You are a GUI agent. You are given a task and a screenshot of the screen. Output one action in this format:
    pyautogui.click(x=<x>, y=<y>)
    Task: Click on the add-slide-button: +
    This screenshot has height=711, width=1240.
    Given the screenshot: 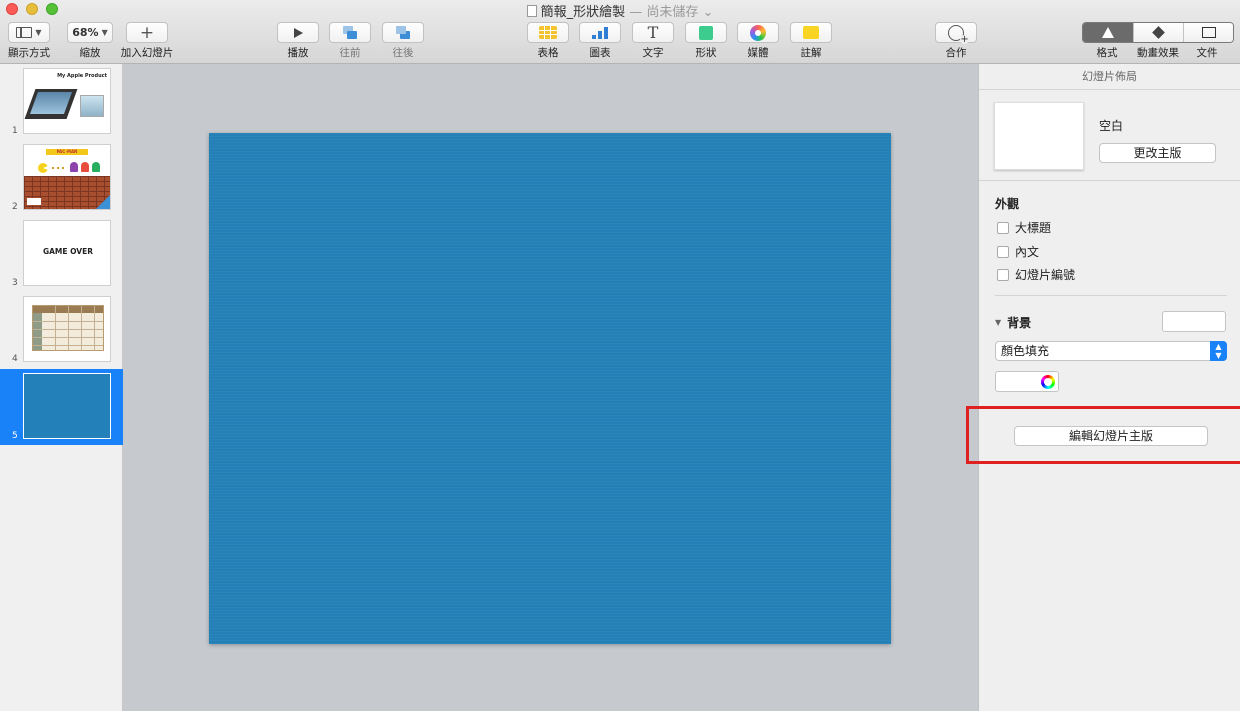 What is the action you would take?
    pyautogui.click(x=147, y=32)
    